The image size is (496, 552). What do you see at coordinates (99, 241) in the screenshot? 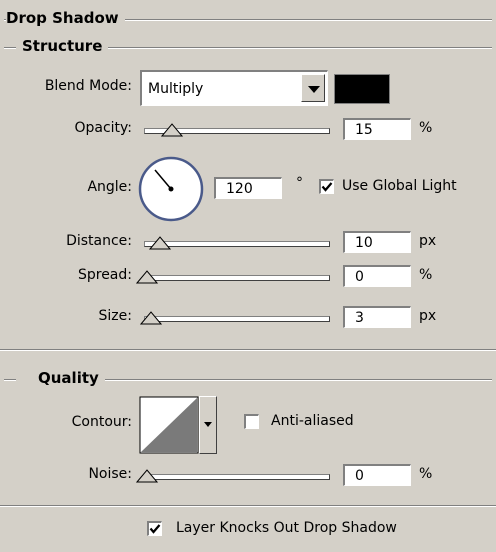
I see `distance-label: Distance:` at bounding box center [99, 241].